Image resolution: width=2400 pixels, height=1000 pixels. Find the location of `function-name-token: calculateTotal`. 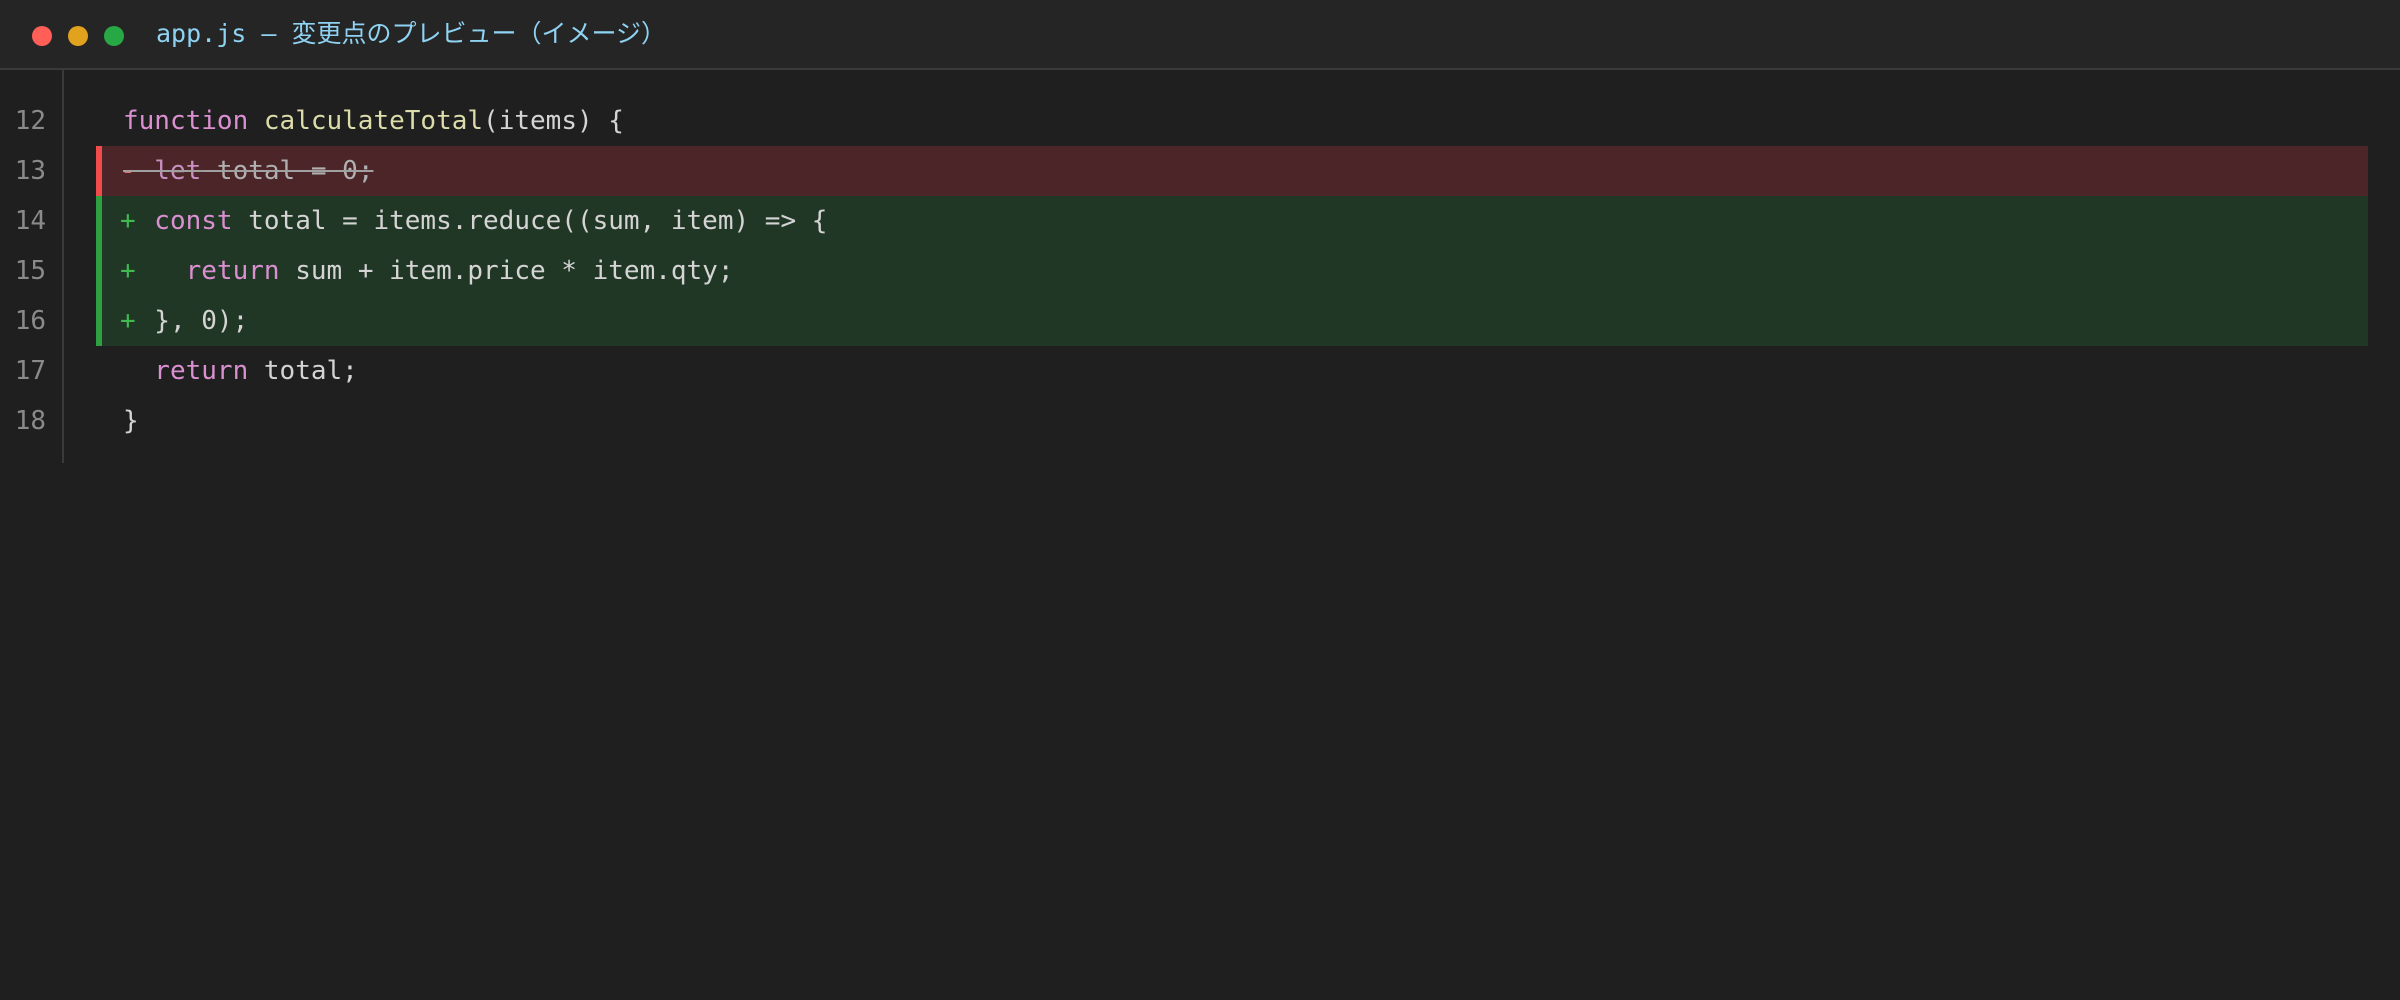

function-name-token: calculateTotal is located at coordinates (373, 121).